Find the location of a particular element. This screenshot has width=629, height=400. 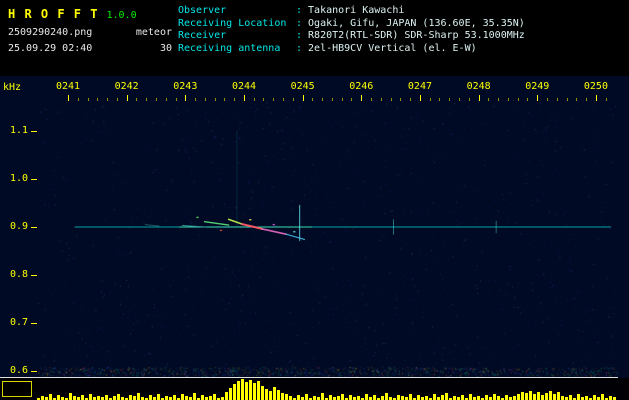

info-value: Takanori Kawachi is located at coordinates (356, 10).